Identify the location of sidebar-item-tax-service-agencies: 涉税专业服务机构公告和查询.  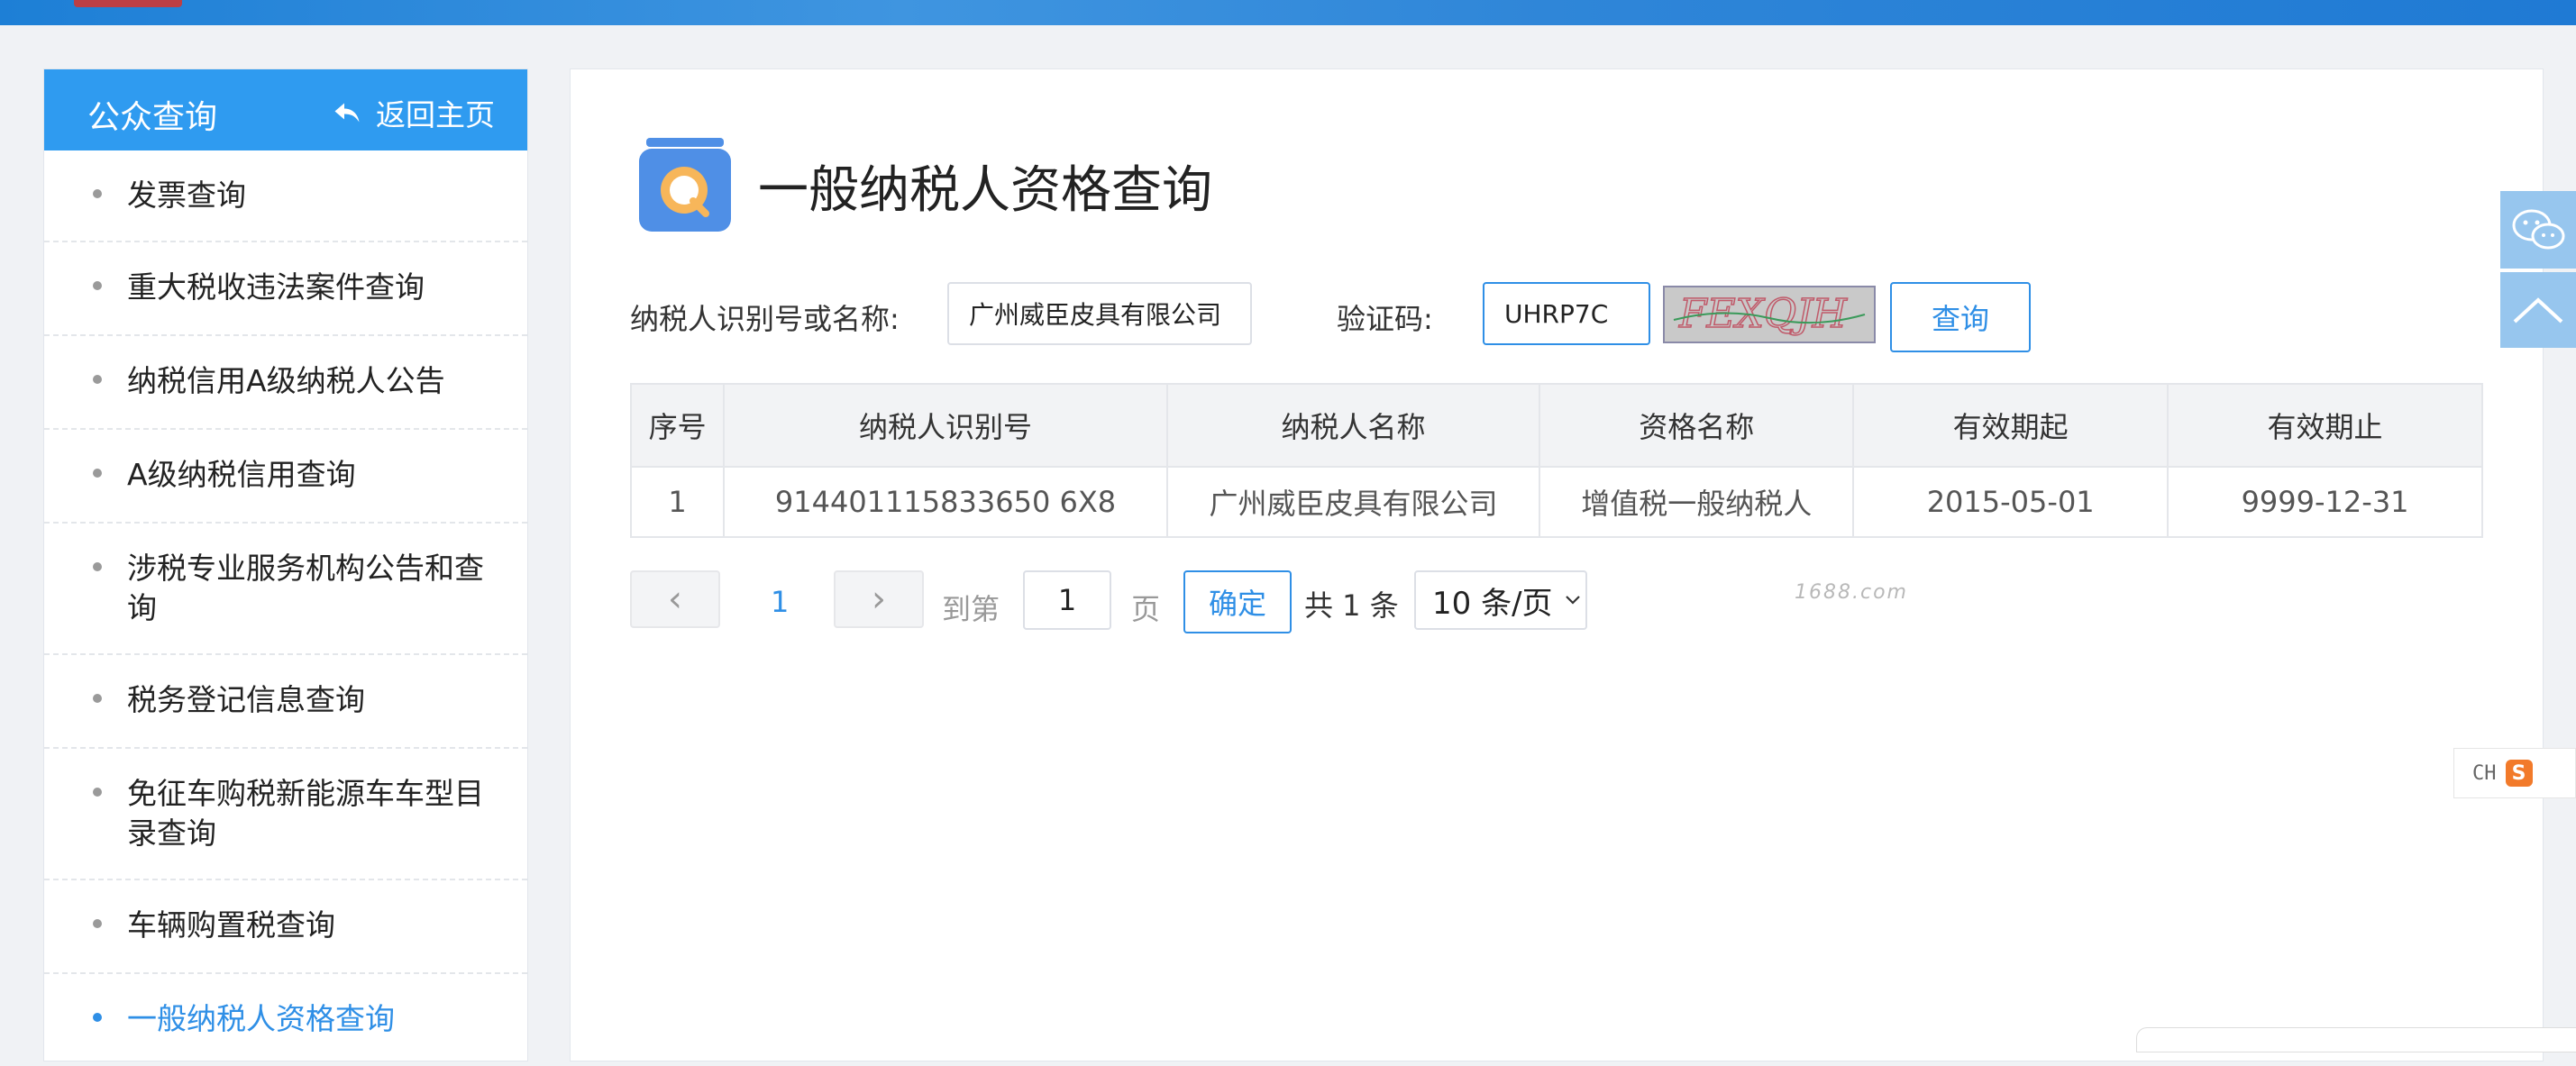
(285, 589).